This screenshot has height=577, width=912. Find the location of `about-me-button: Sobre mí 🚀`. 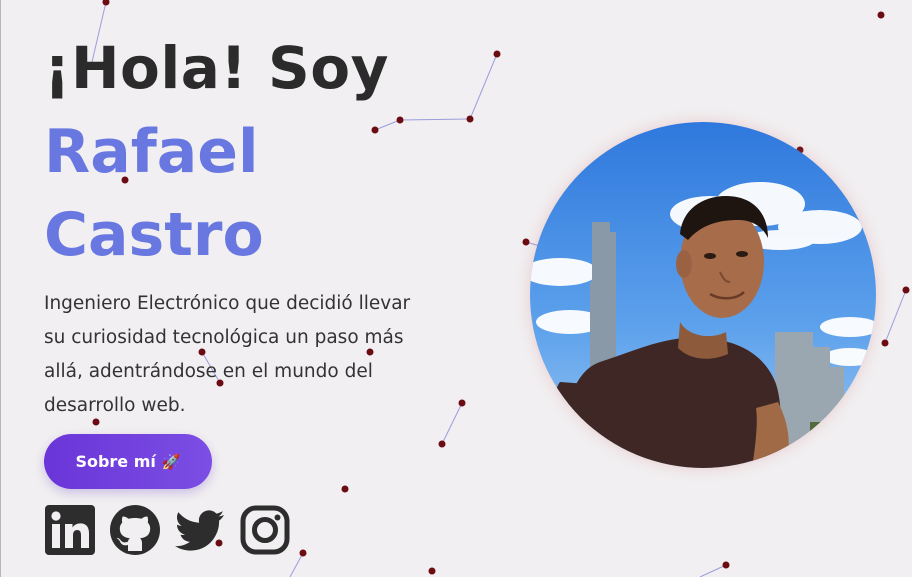

about-me-button: Sobre mí 🚀 is located at coordinates (128, 461).